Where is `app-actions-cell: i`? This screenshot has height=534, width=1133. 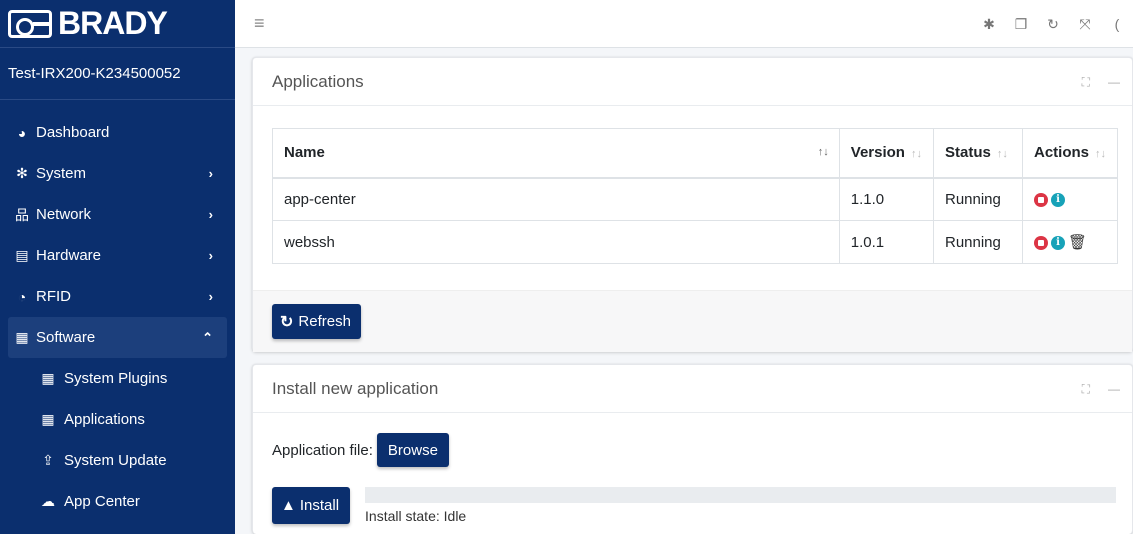
app-actions-cell: i is located at coordinates (1070, 199).